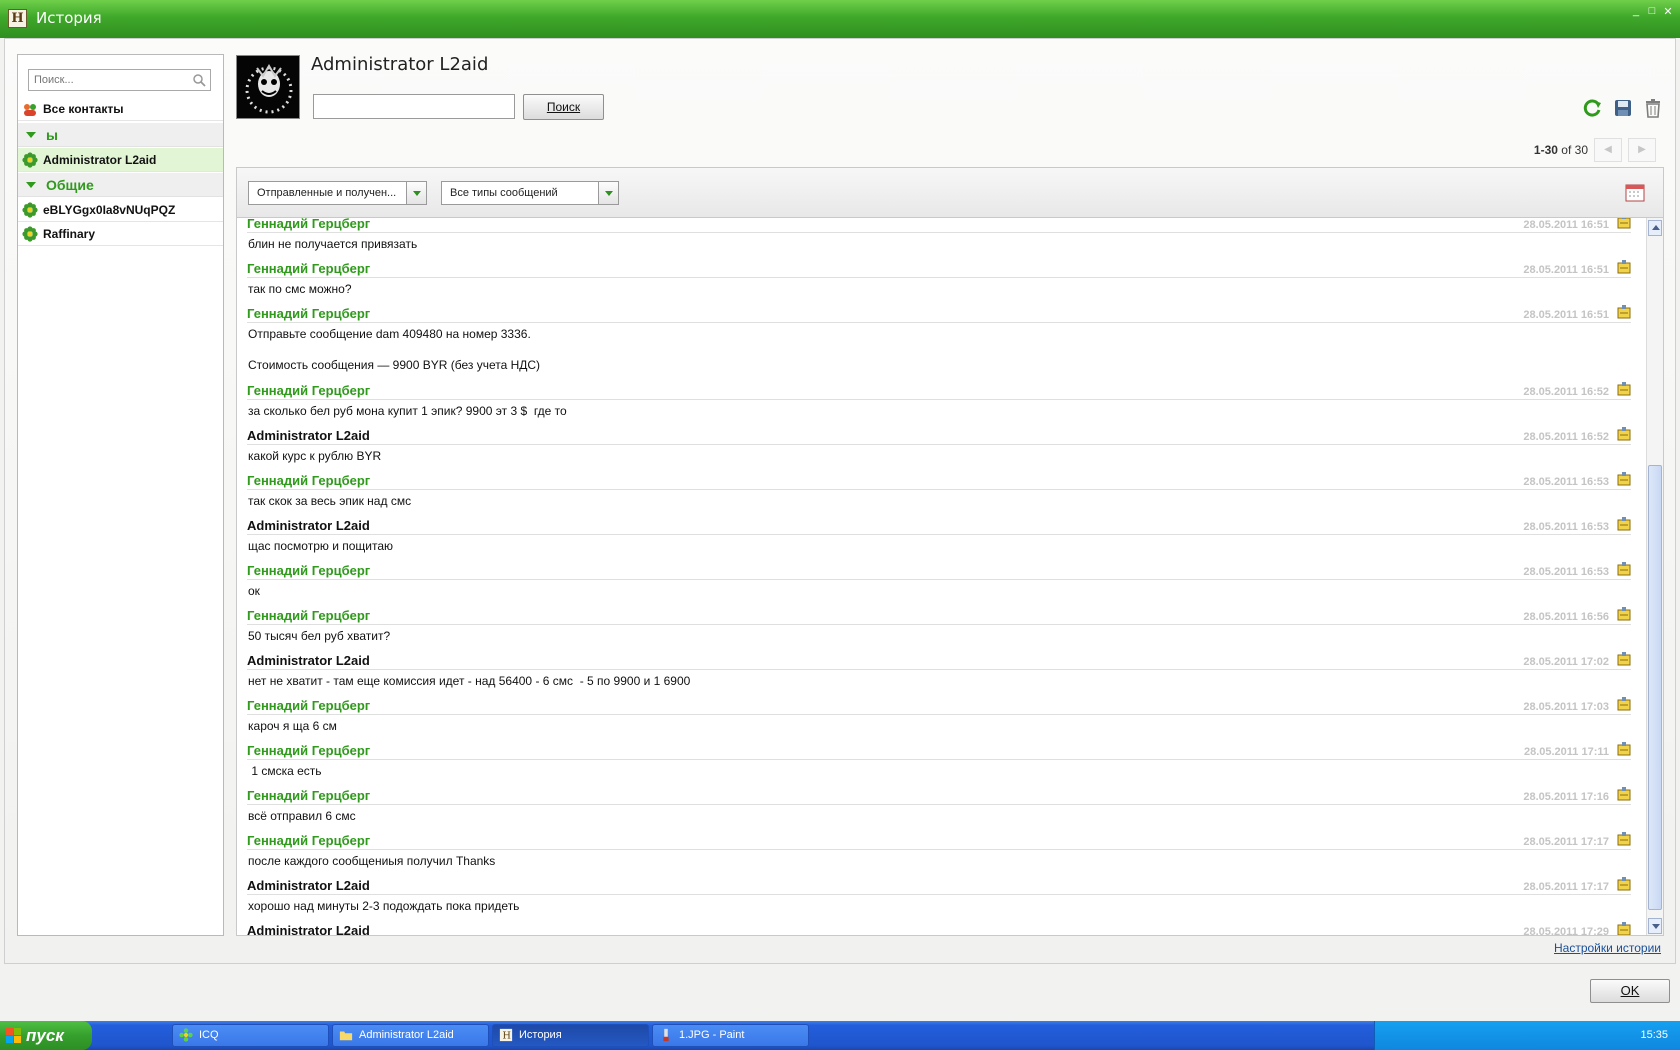 Image resolution: width=1680 pixels, height=1050 pixels. What do you see at coordinates (1655, 926) in the screenshot?
I see `scroll-down-button` at bounding box center [1655, 926].